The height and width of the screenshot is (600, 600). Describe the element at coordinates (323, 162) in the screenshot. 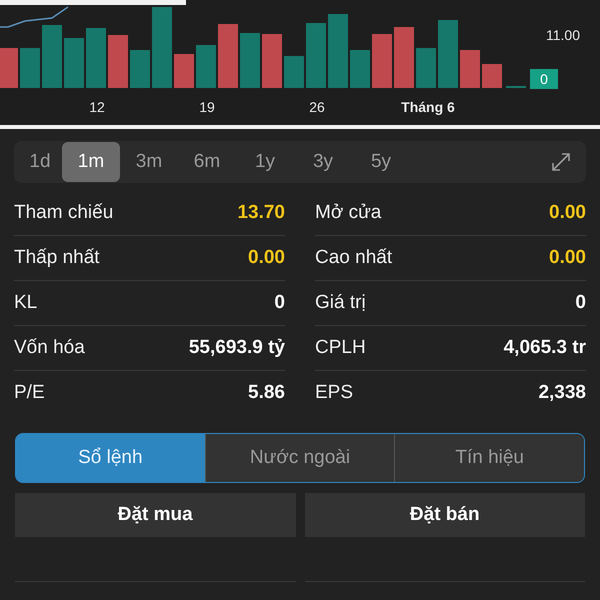

I see `period-tab: 3y` at that location.